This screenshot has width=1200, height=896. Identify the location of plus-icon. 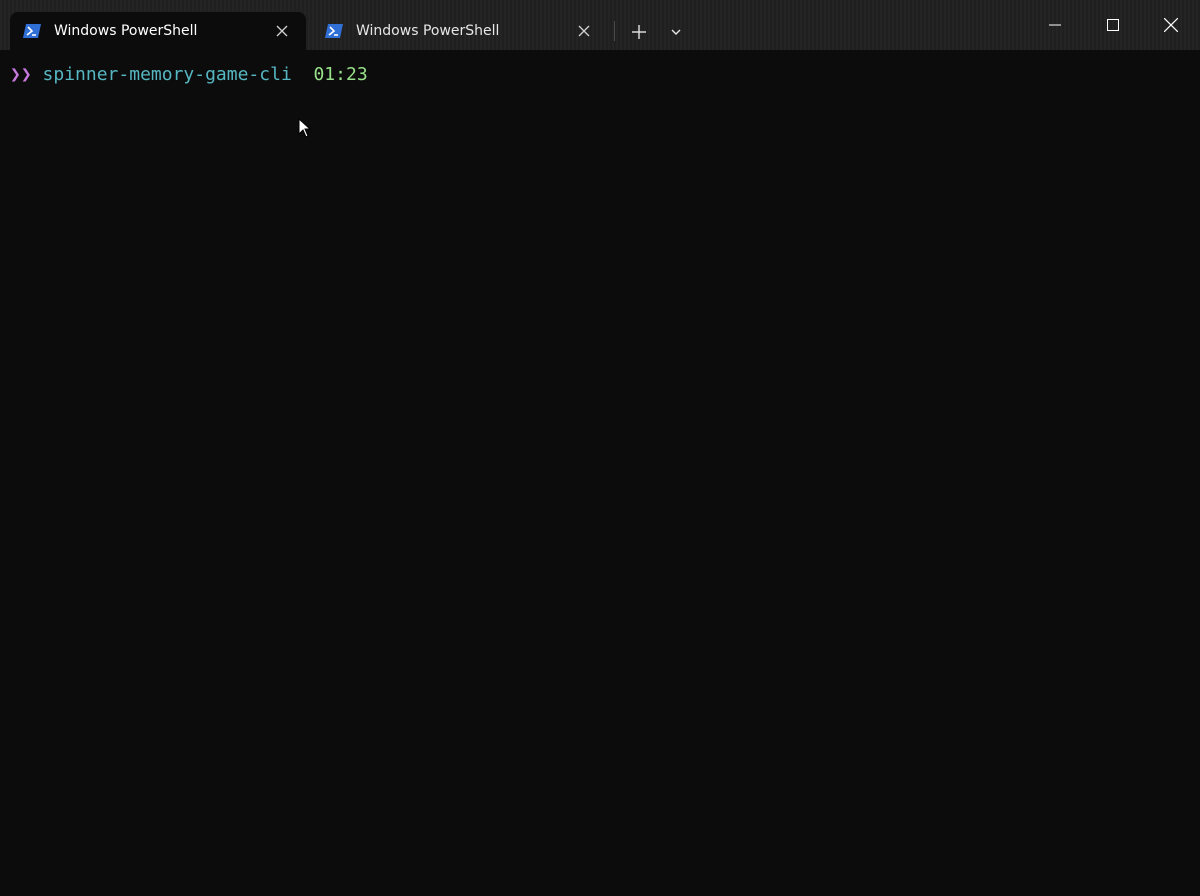
(639, 32).